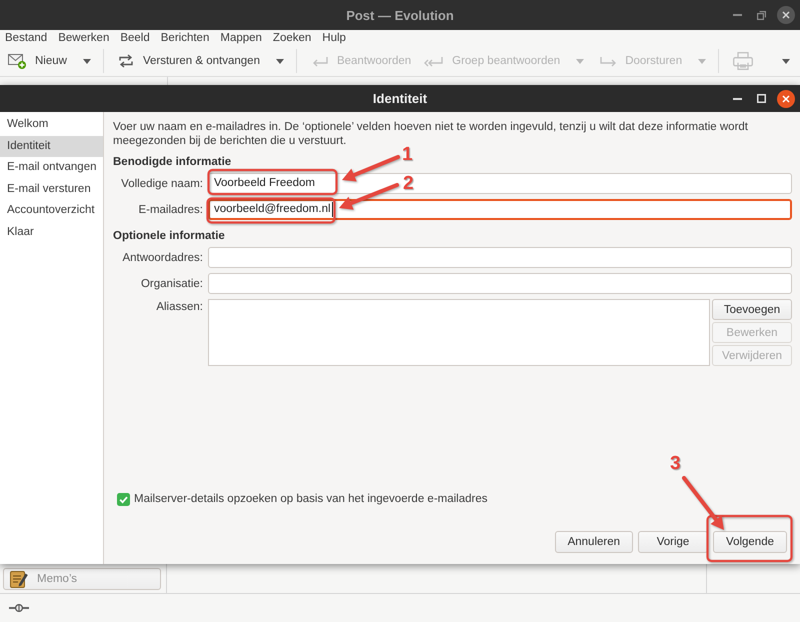  What do you see at coordinates (675, 463) in the screenshot?
I see `annotation-number: 3` at bounding box center [675, 463].